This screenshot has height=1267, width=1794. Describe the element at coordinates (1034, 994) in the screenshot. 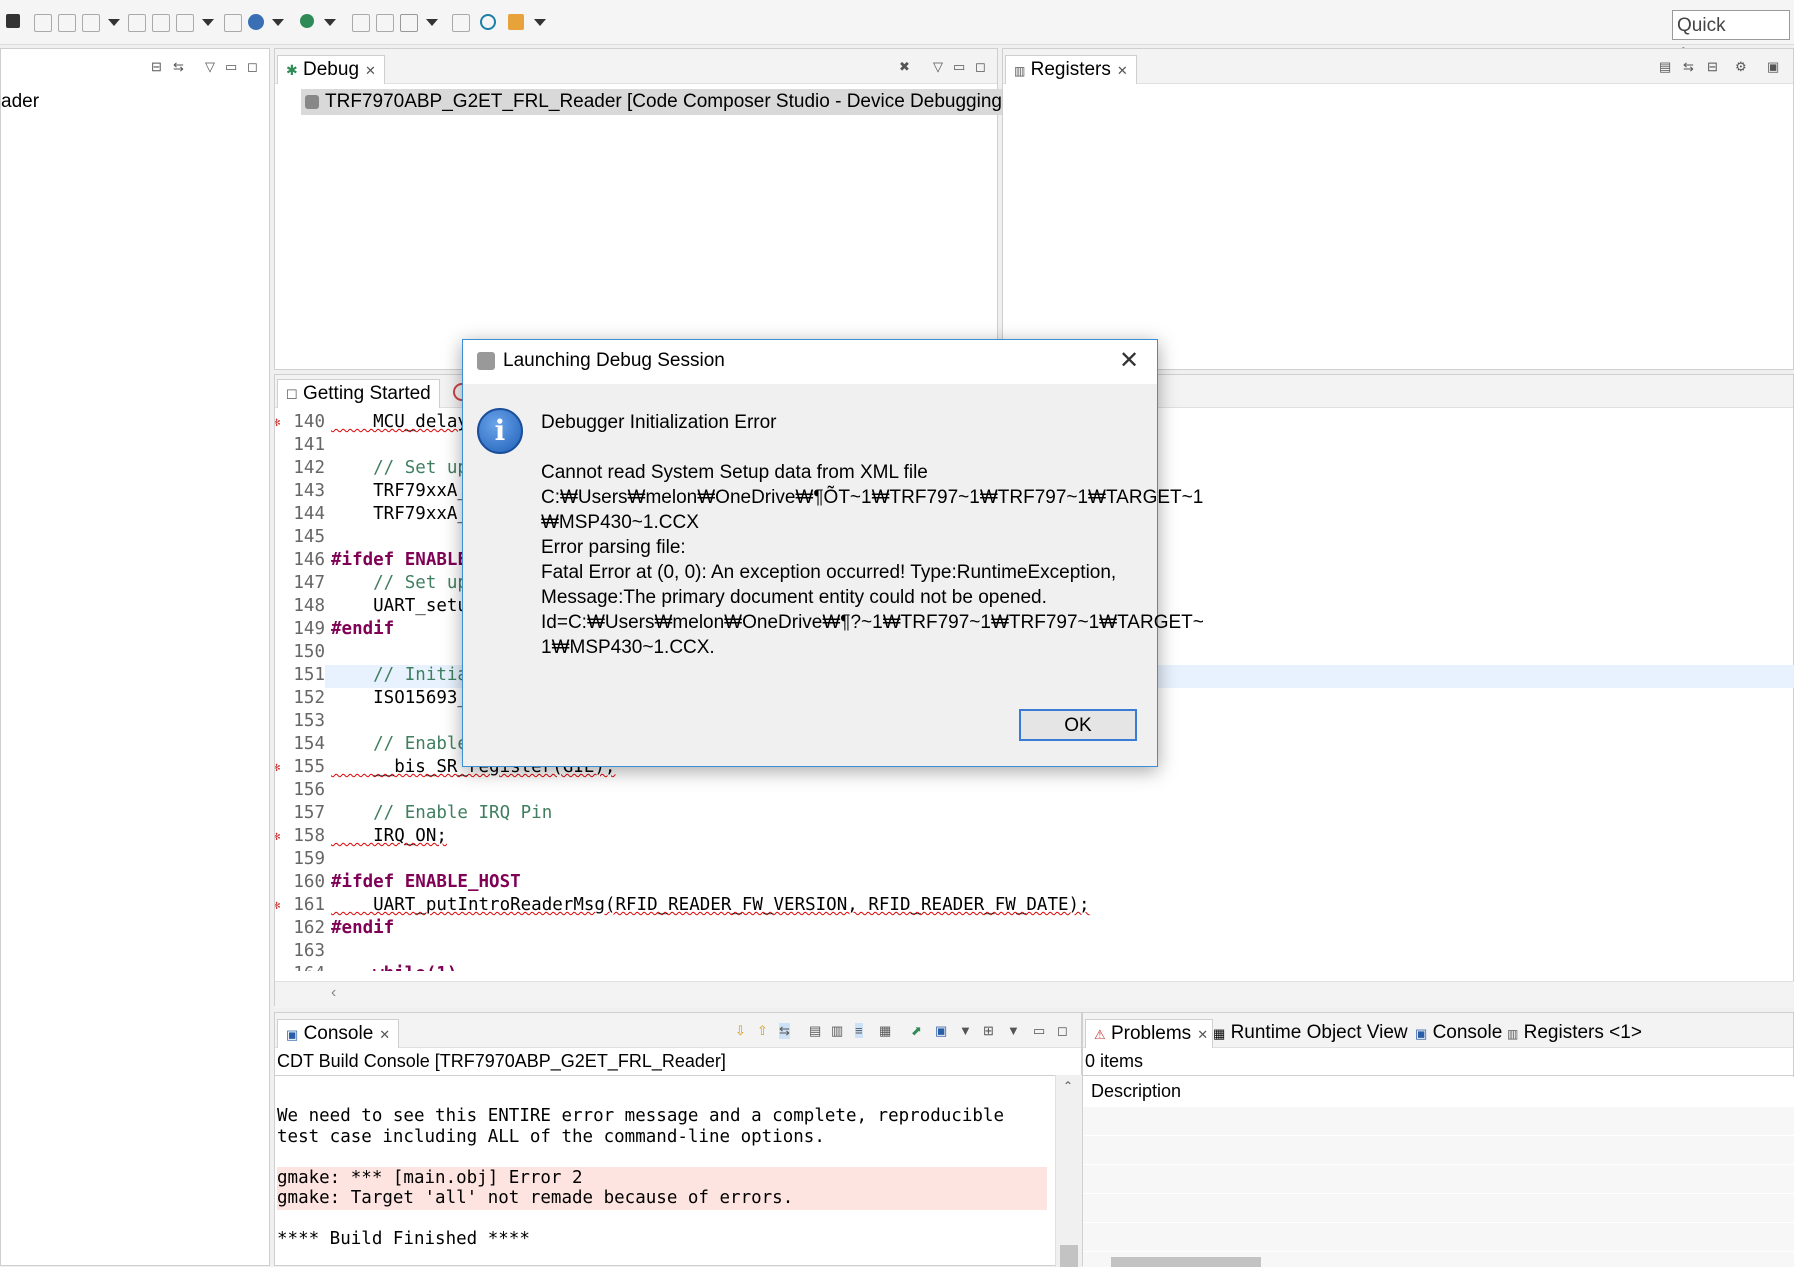

I see `horizontal-scrollbar: ‹` at that location.